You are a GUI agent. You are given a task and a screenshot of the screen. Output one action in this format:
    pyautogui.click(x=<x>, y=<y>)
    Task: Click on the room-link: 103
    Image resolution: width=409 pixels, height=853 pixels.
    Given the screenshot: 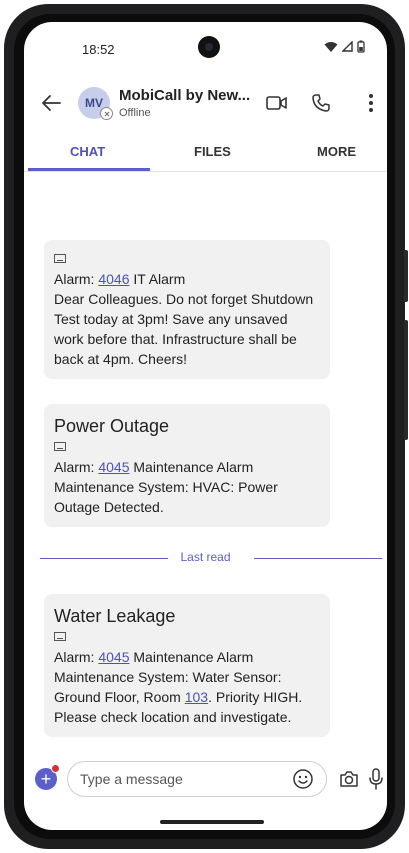 What is the action you would take?
    pyautogui.click(x=196, y=697)
    